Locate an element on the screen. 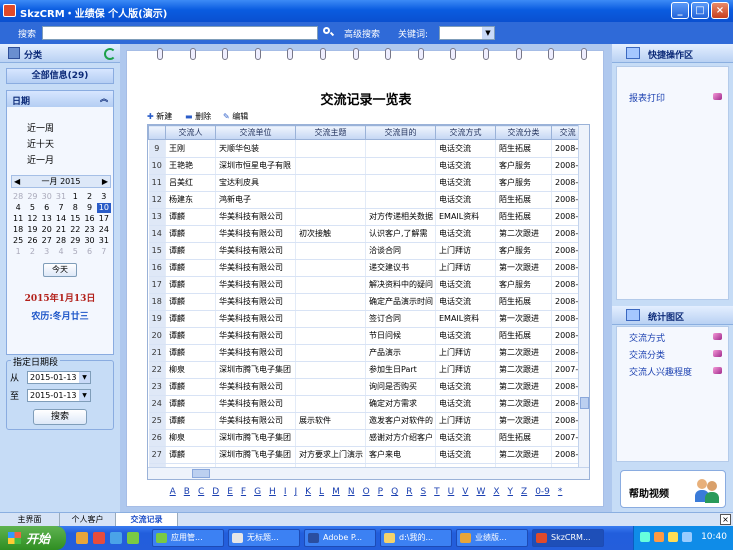 The height and width of the screenshot is (550, 733). tab-personal-customers: 个人客户 is located at coordinates (88, 520).